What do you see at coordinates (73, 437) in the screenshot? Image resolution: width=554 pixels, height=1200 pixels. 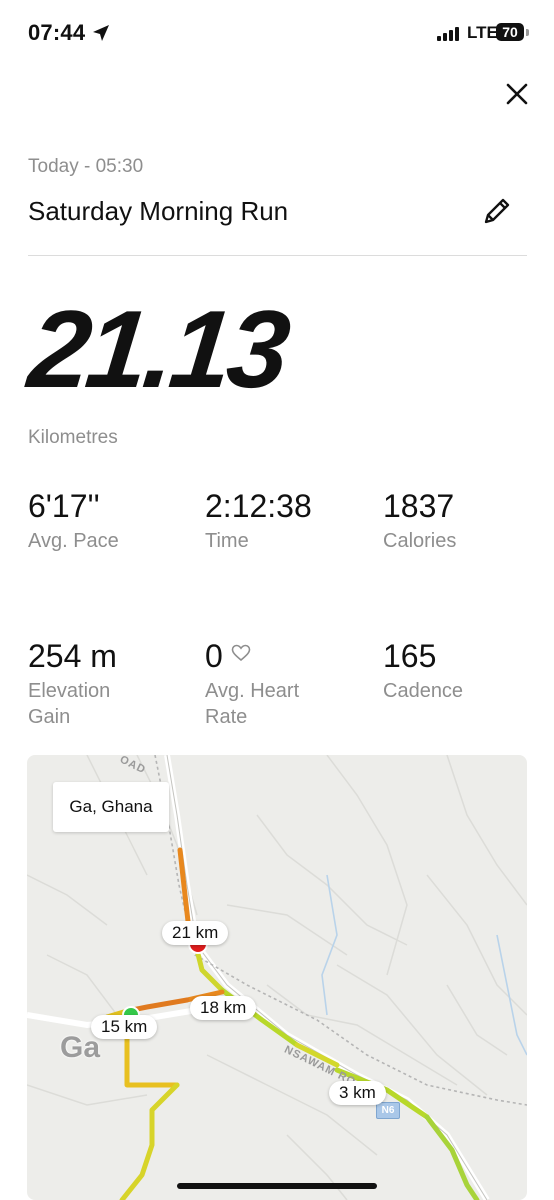 I see `distance-unit: Kilometres` at bounding box center [73, 437].